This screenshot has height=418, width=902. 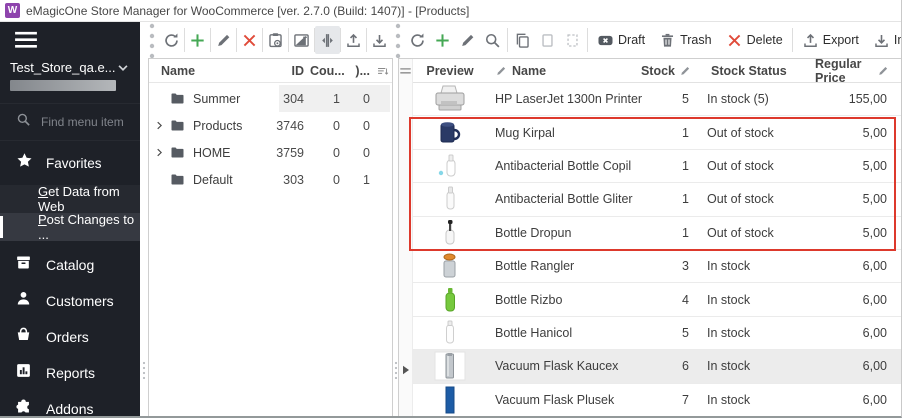 What do you see at coordinates (70, 122) in the screenshot?
I see `sidebar-search-input: Find menu item` at bounding box center [70, 122].